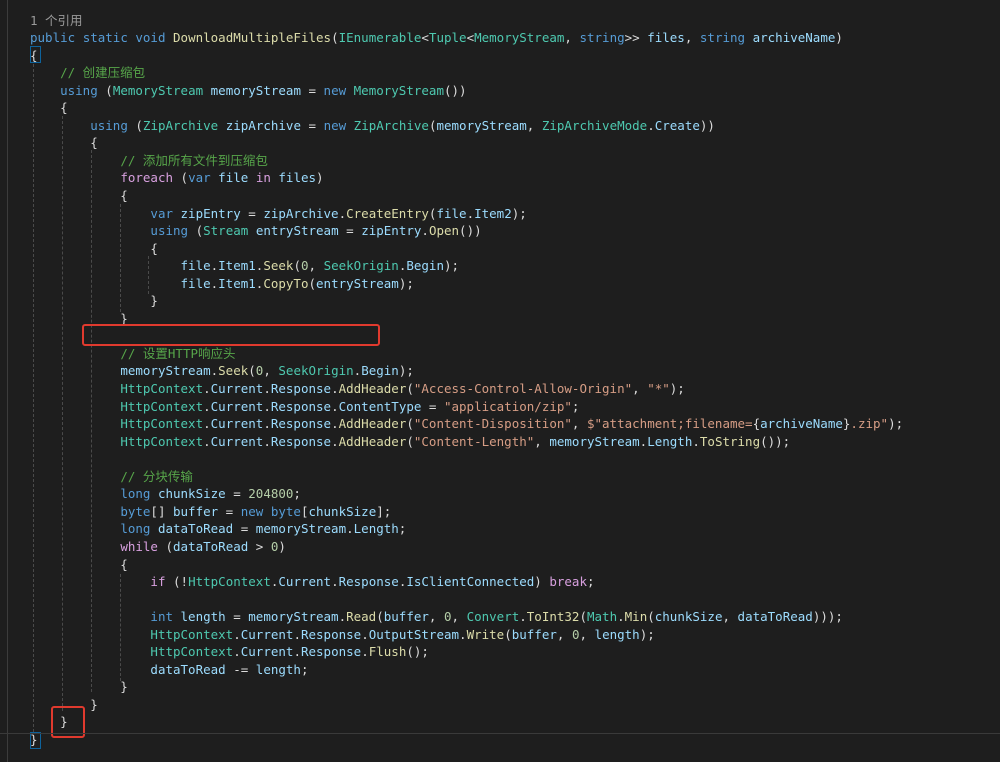 This screenshot has height=762, width=1000. Describe the element at coordinates (245, 266) in the screenshot. I see `code-line: file.Item1.Seek(0, SeekOrigin.Begin);` at that location.